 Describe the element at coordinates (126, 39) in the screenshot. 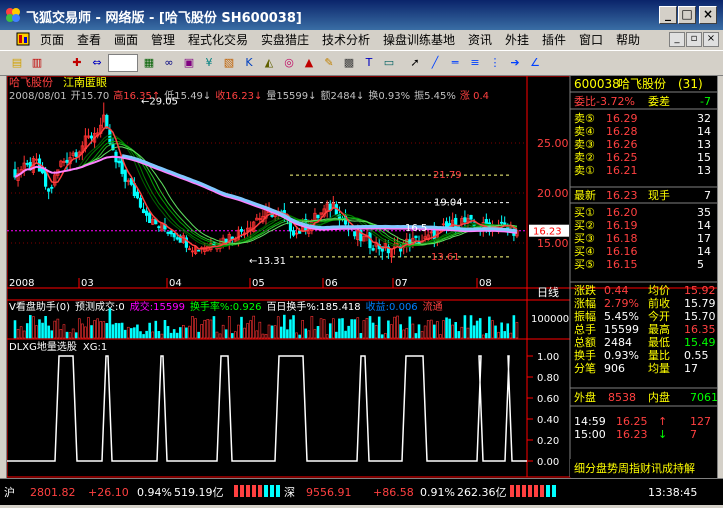

I see `menu-item-2: 画面` at that location.